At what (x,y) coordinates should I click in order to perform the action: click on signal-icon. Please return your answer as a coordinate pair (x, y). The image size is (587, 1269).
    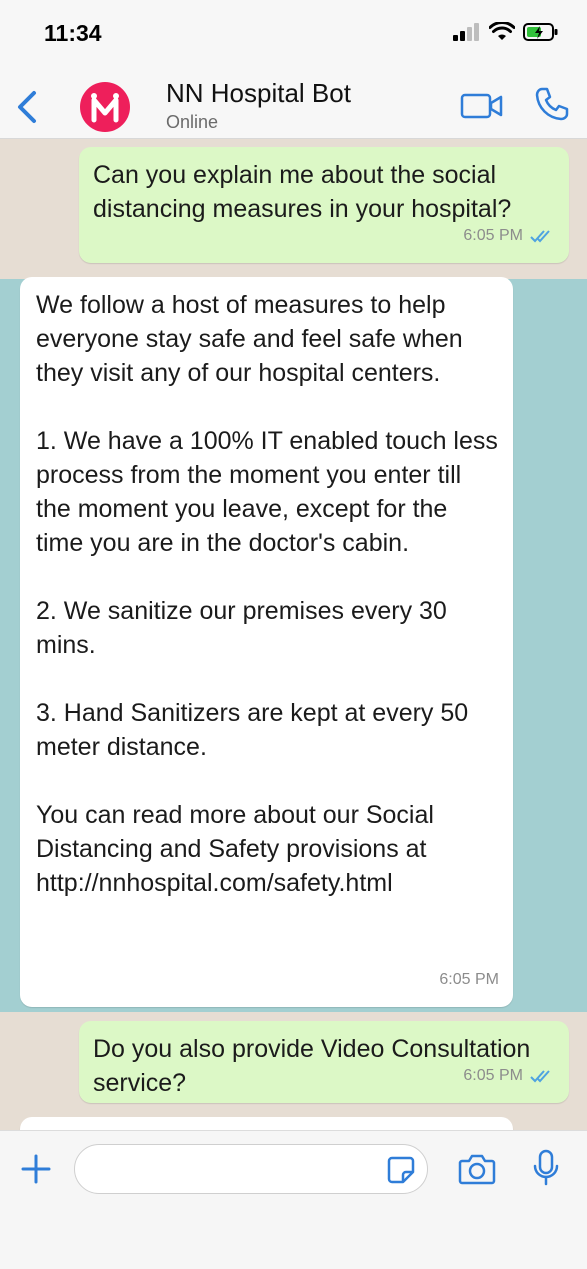
    Looking at the image, I should click on (466, 32).